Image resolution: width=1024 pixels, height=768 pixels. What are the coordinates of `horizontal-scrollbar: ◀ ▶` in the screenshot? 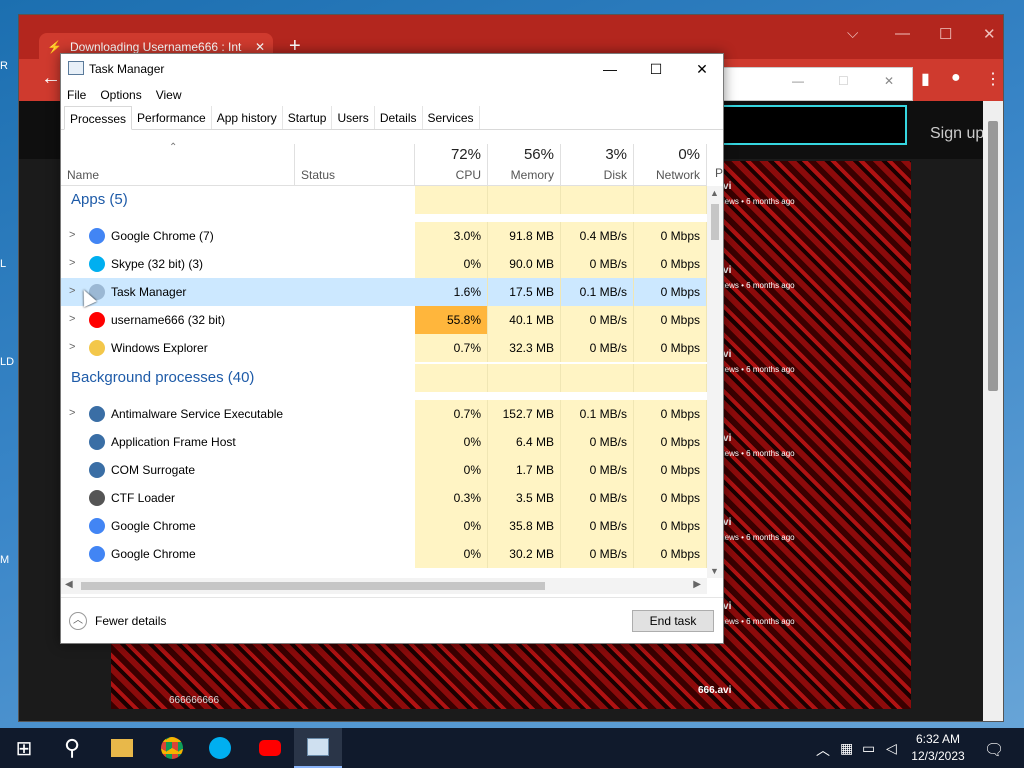 It's located at (384, 586).